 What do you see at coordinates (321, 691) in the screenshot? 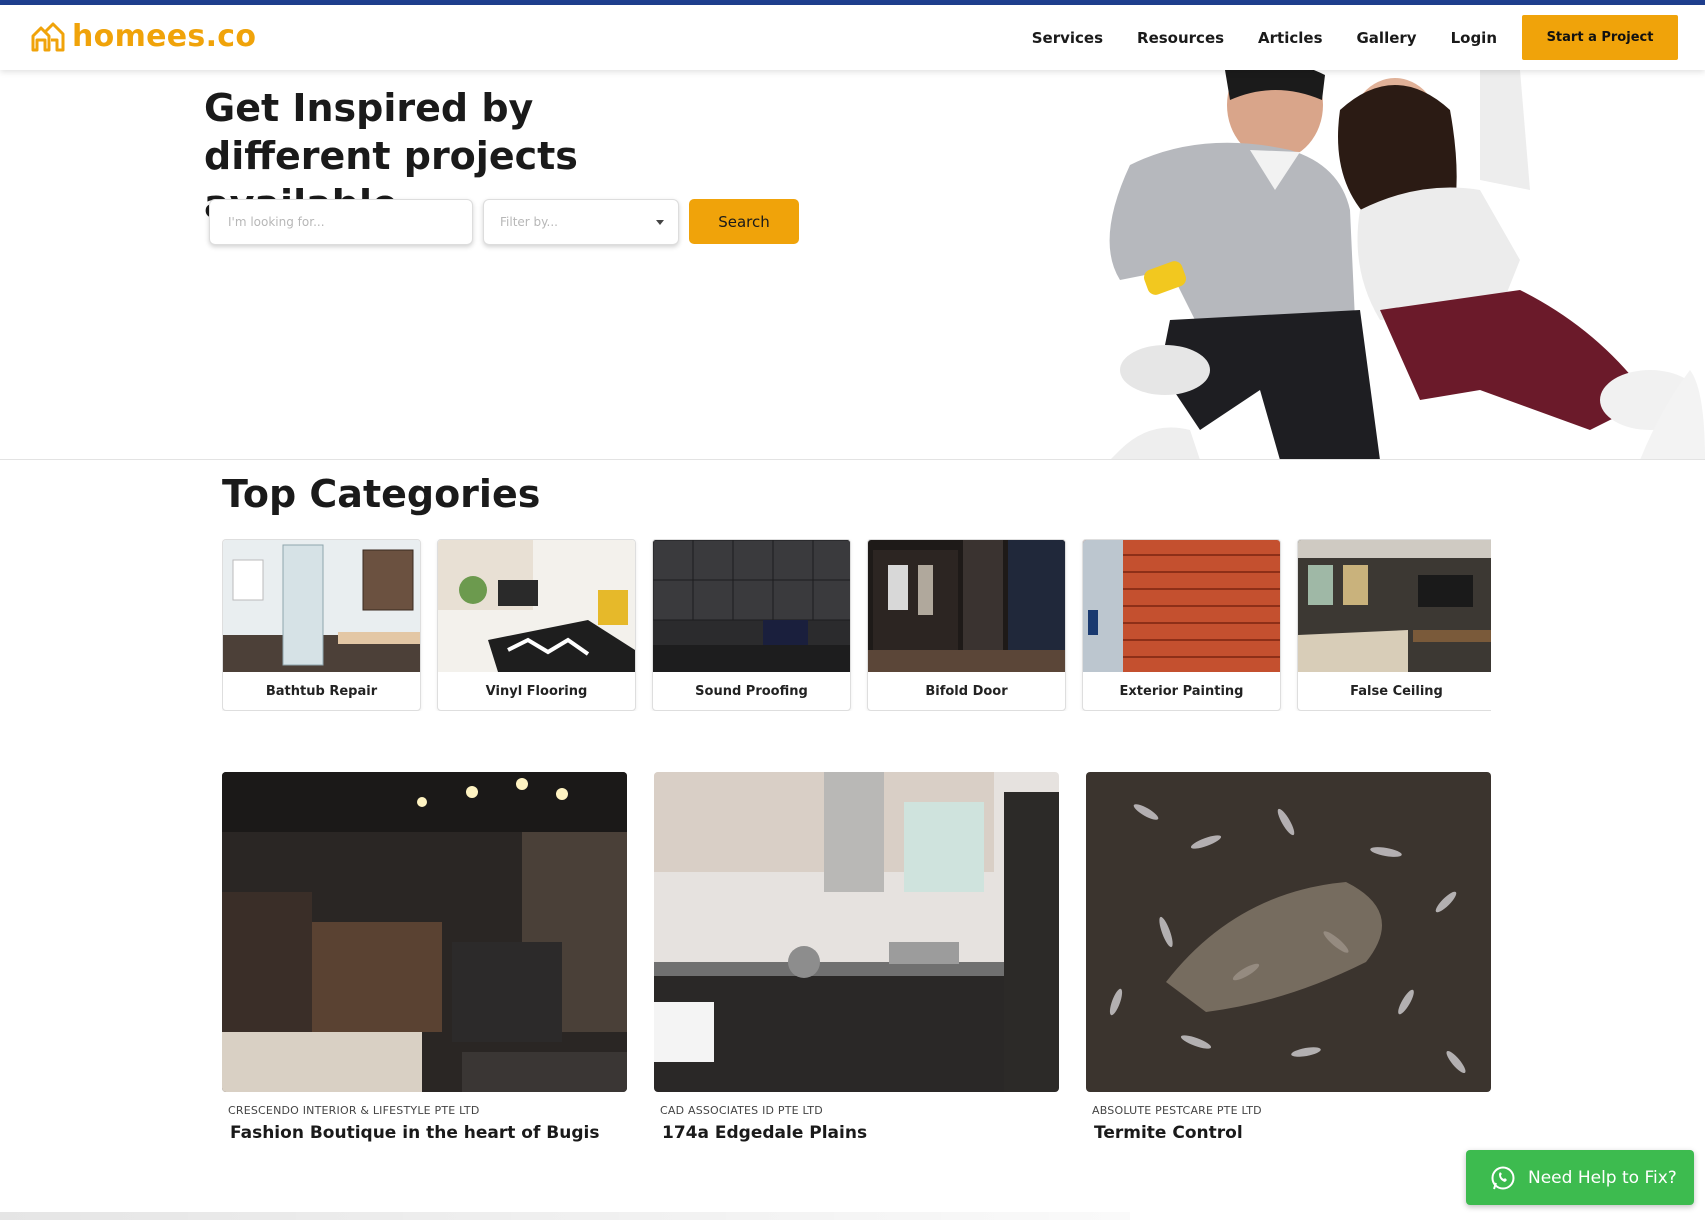
I see `category-label: Bathtub Repair` at bounding box center [321, 691].